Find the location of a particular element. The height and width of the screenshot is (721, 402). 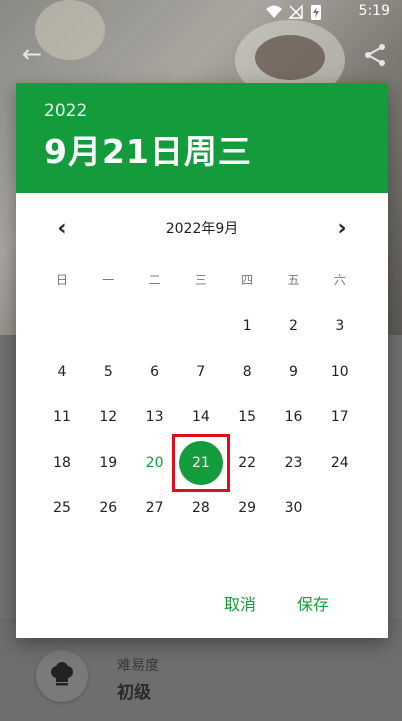

weekday-label: 五 is located at coordinates (293, 280).